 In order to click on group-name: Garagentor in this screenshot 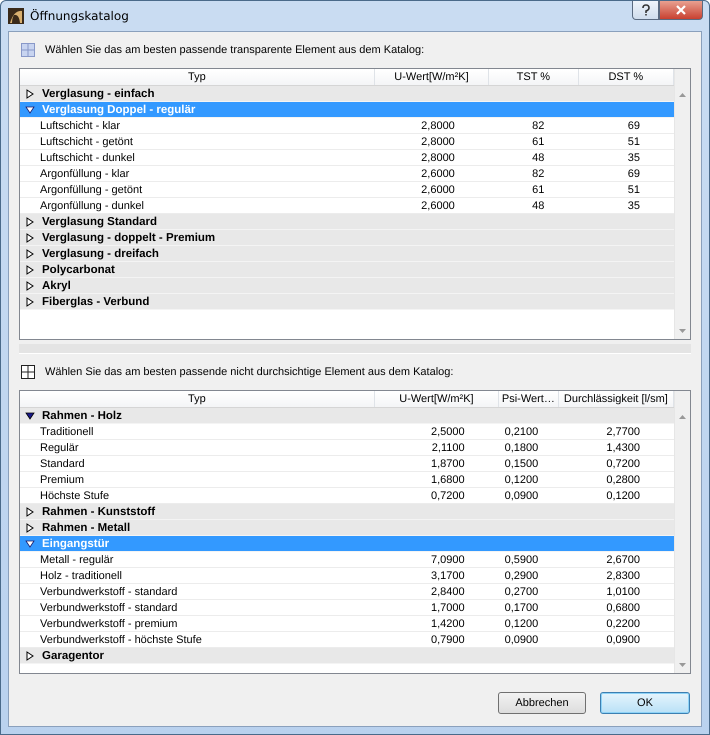, I will do `click(73, 656)`.